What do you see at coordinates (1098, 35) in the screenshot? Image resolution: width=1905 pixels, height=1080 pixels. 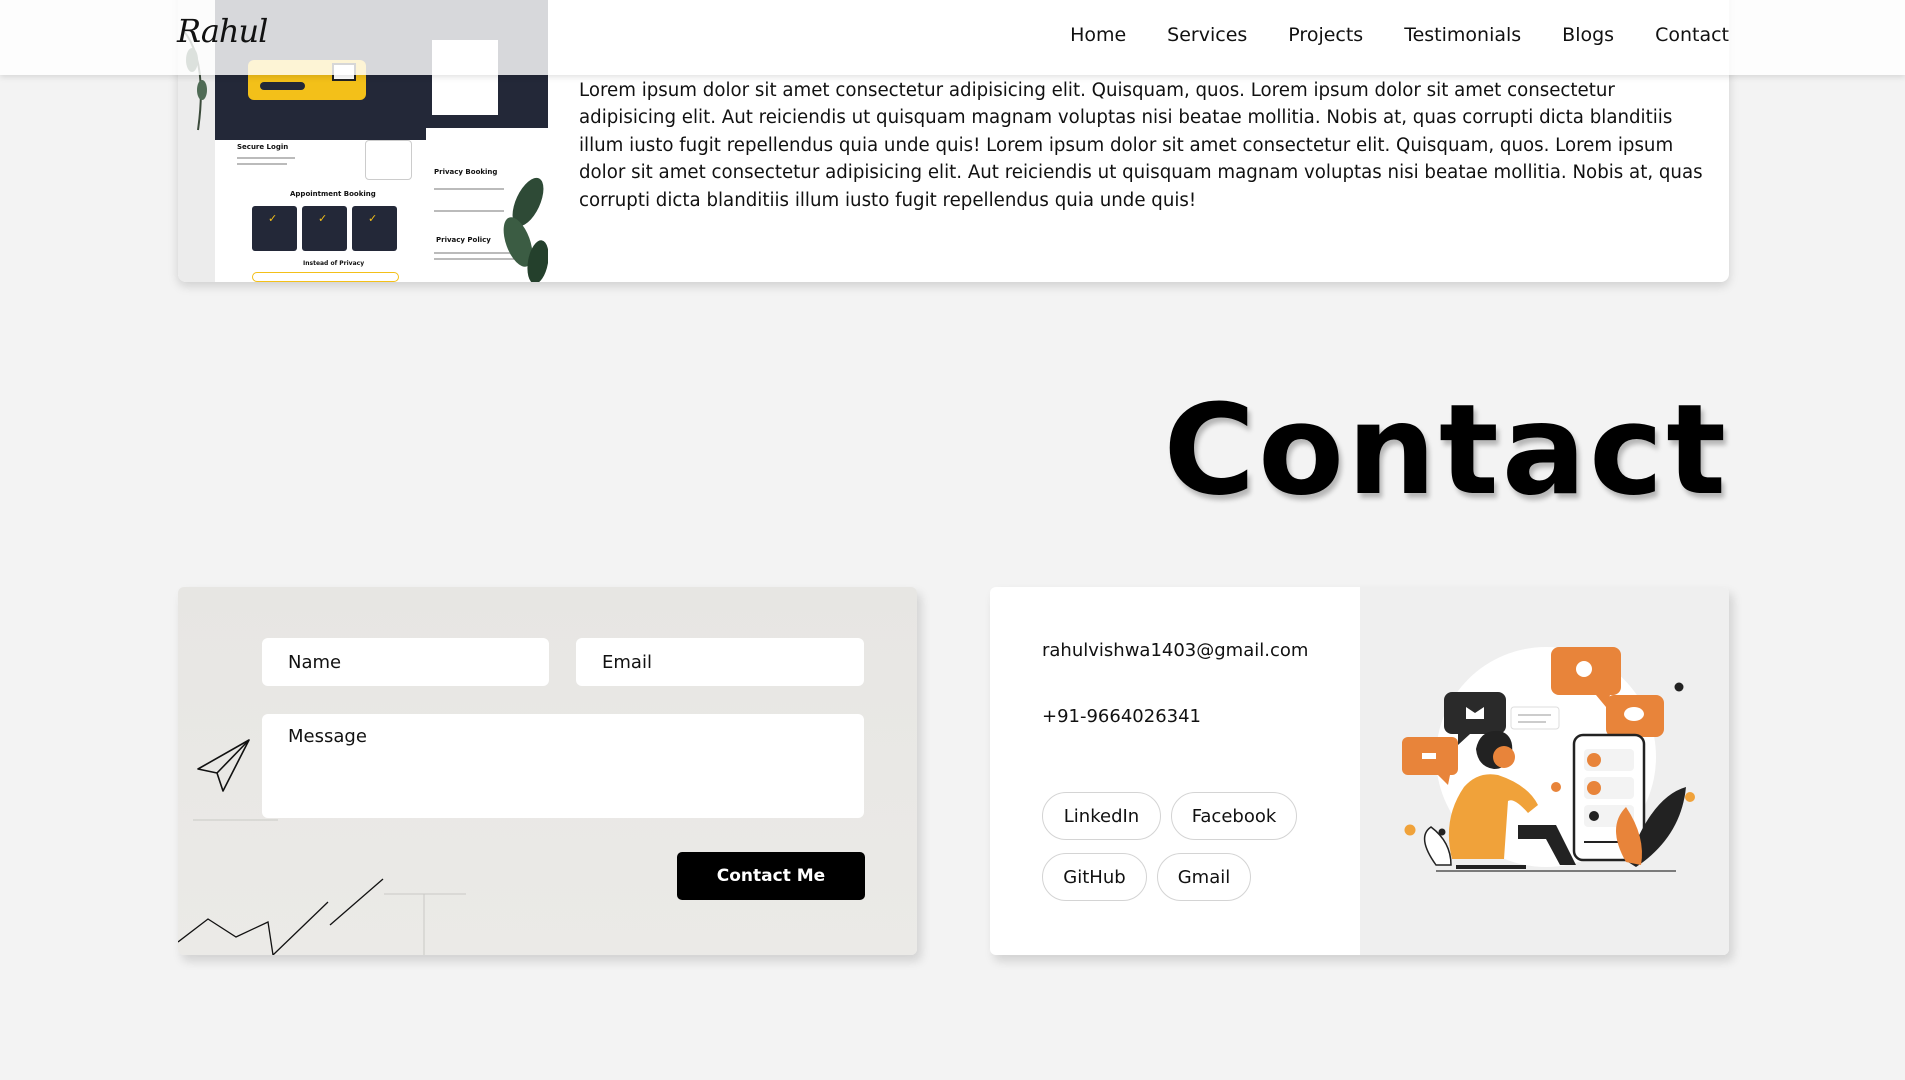 I see `nav-home: Home` at bounding box center [1098, 35].